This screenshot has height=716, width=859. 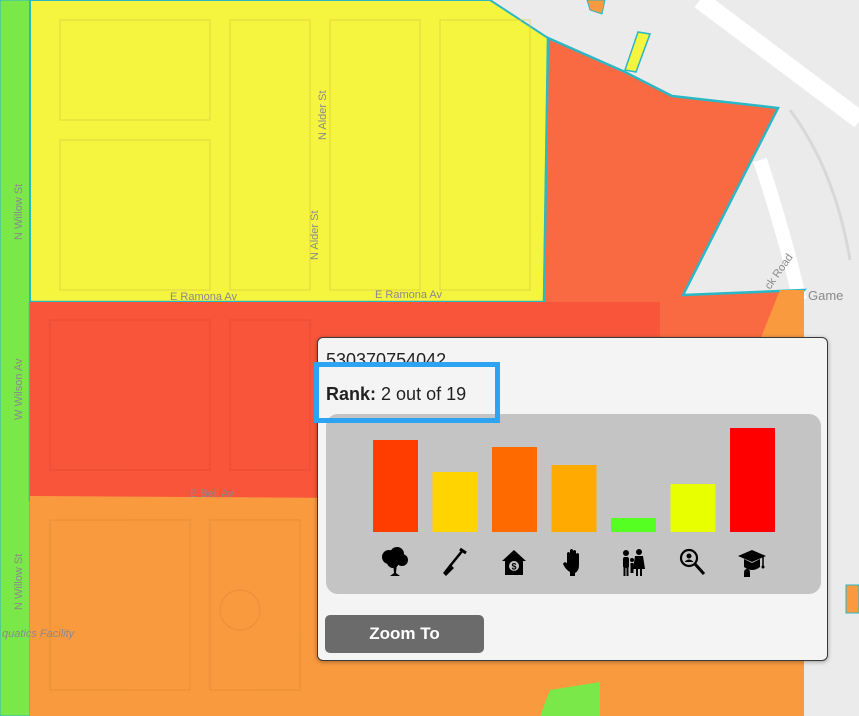 I want to click on street-label-alder-2: N Alder St, so click(x=315, y=235).